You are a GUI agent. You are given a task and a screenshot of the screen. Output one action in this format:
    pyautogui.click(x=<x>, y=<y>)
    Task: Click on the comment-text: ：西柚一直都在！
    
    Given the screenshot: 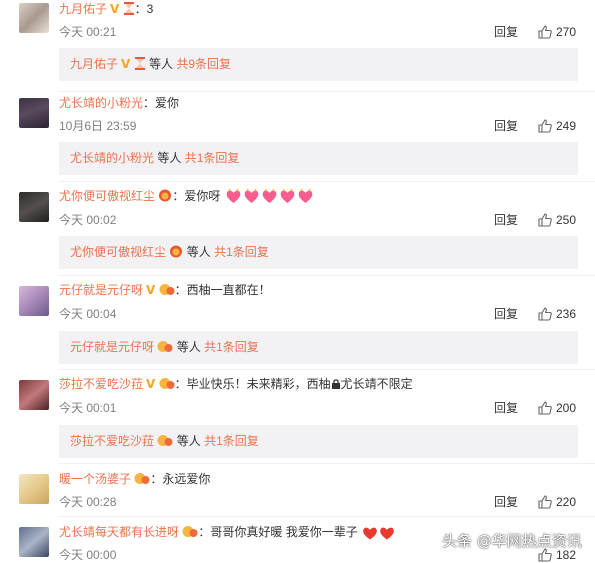 What is the action you would take?
    pyautogui.click(x=222, y=290)
    